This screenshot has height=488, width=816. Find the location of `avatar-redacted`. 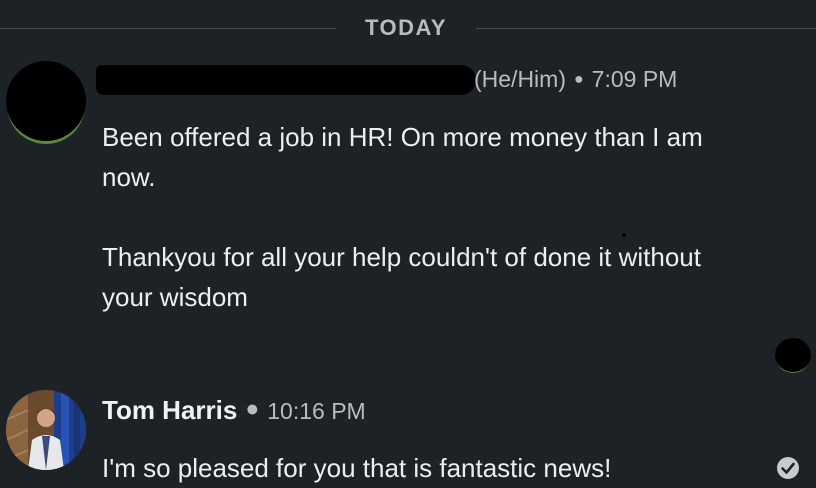

avatar-redacted is located at coordinates (46, 101).